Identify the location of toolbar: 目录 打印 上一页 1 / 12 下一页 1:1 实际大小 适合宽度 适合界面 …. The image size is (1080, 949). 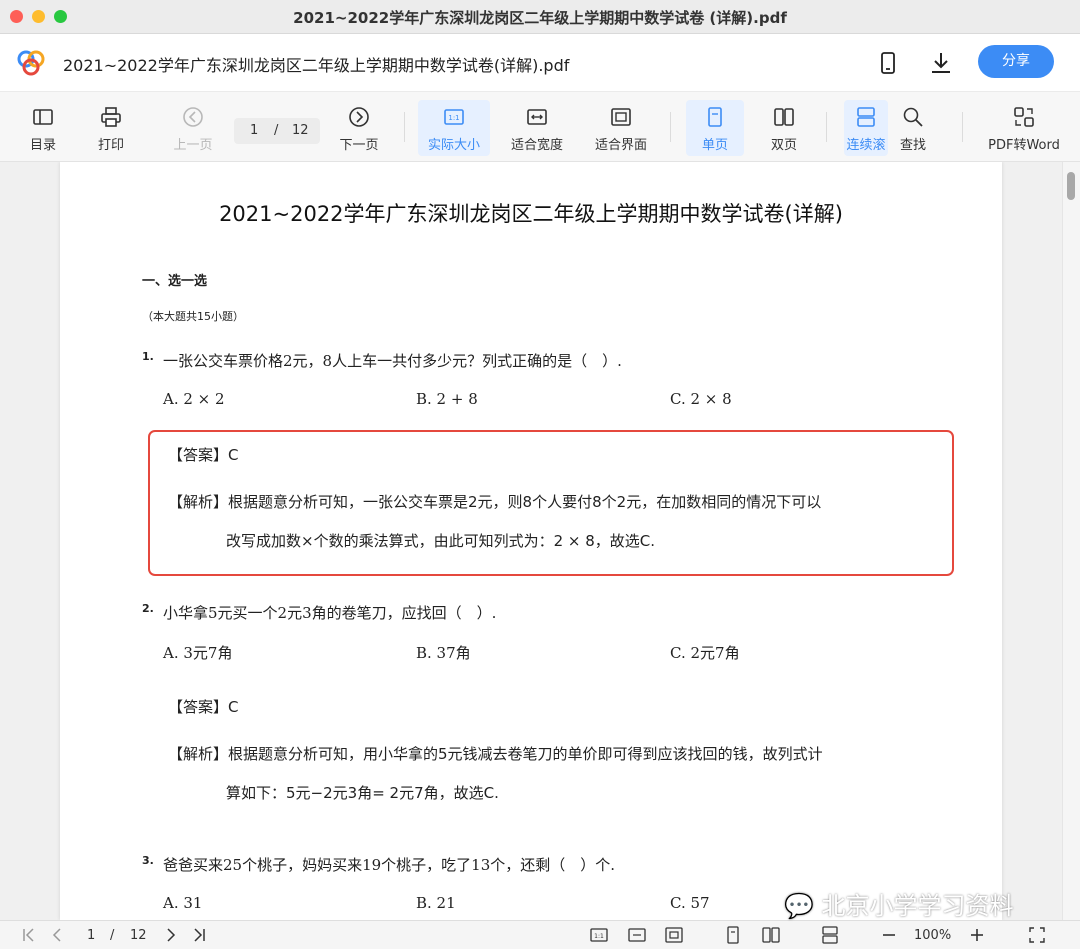
(540, 127).